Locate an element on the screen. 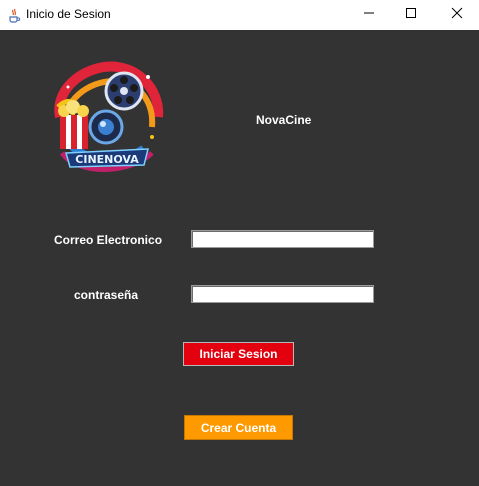 This screenshot has width=479, height=486. maximize-icon is located at coordinates (411, 15).